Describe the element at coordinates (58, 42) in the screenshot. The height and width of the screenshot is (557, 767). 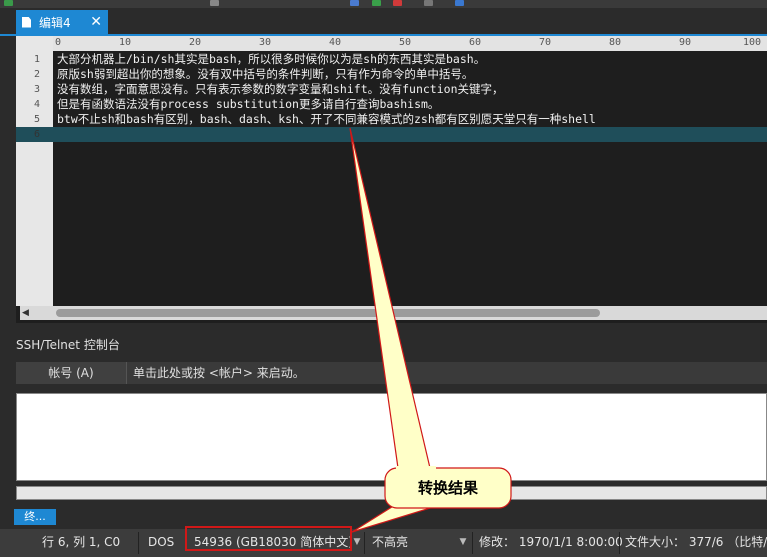
I see `ruler-tick: 0` at that location.